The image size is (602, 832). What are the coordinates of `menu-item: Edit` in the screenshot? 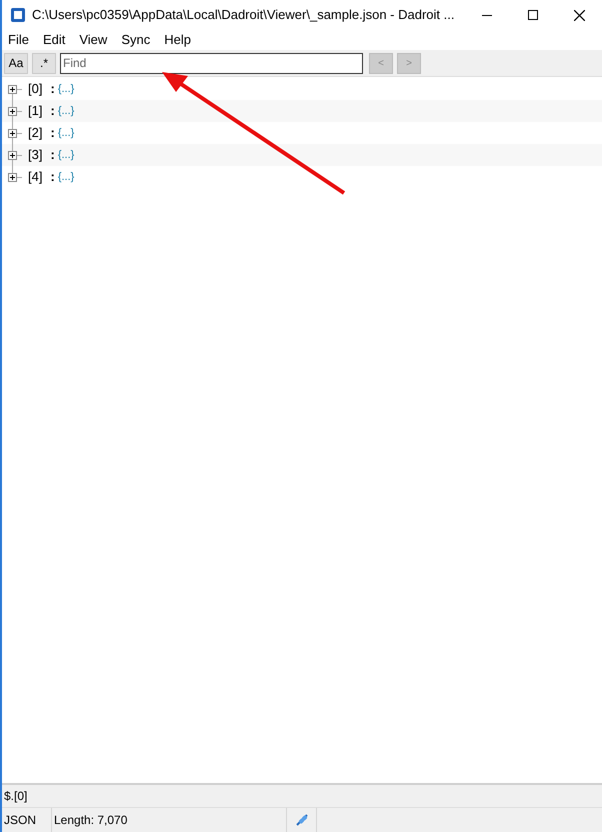 It's located at (54, 40).